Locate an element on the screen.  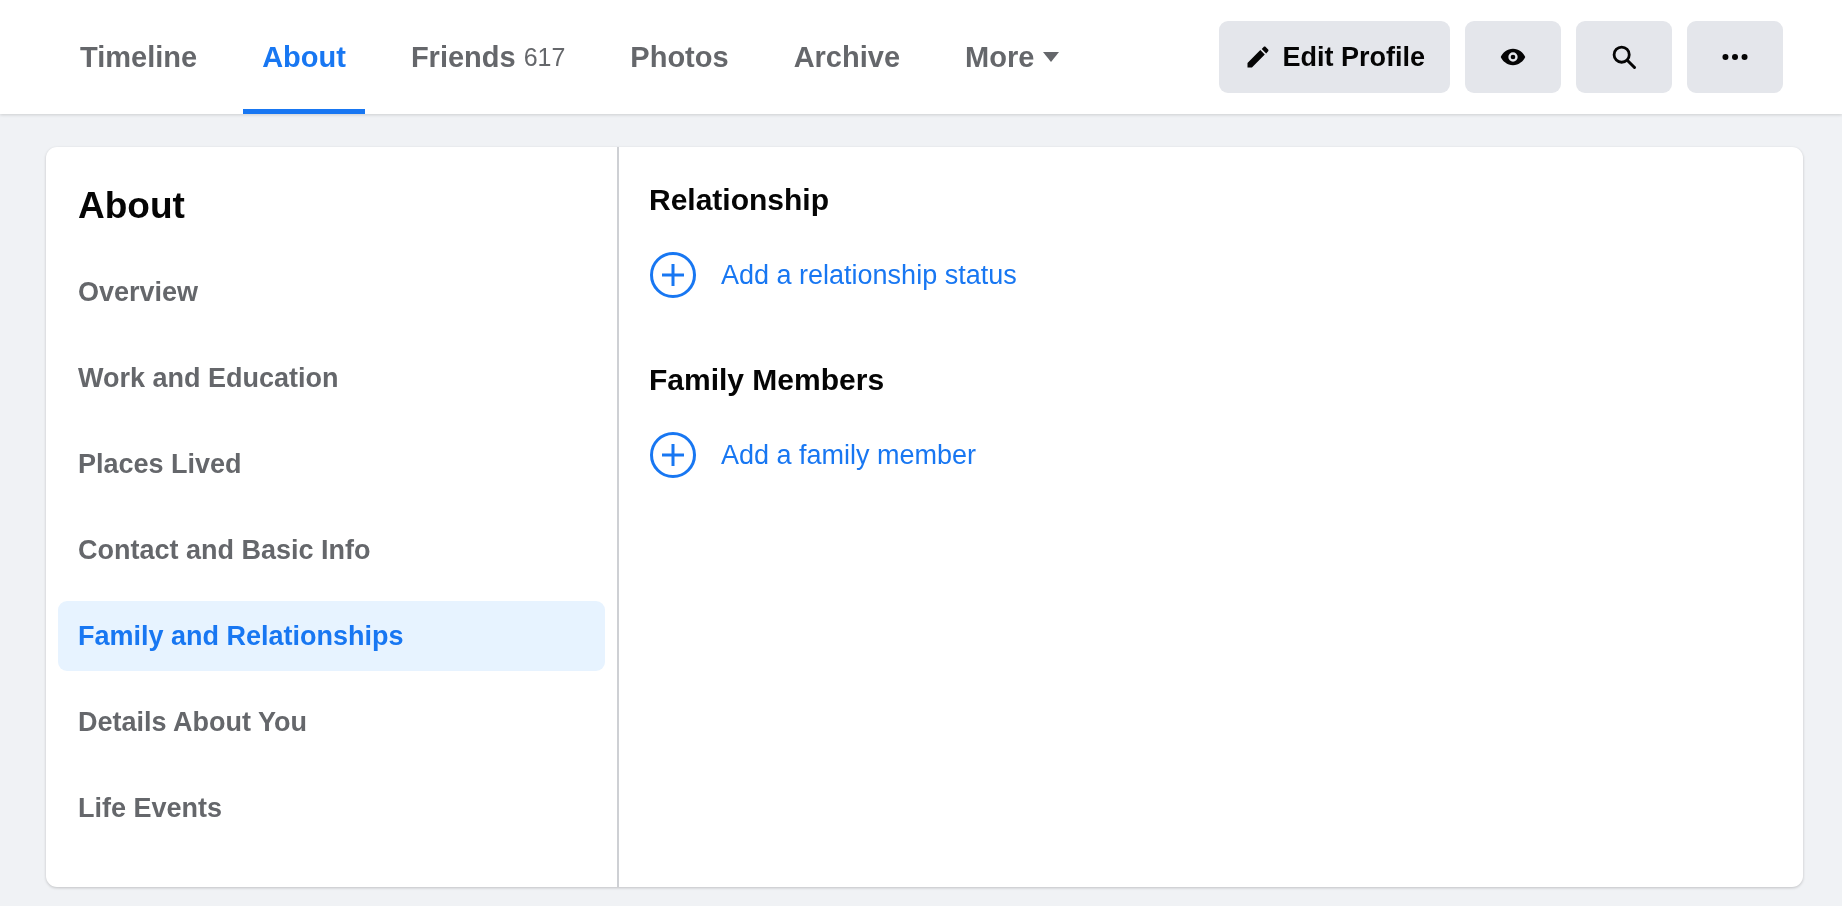
edit-profile-button: Edit Profile is located at coordinates (1334, 57).